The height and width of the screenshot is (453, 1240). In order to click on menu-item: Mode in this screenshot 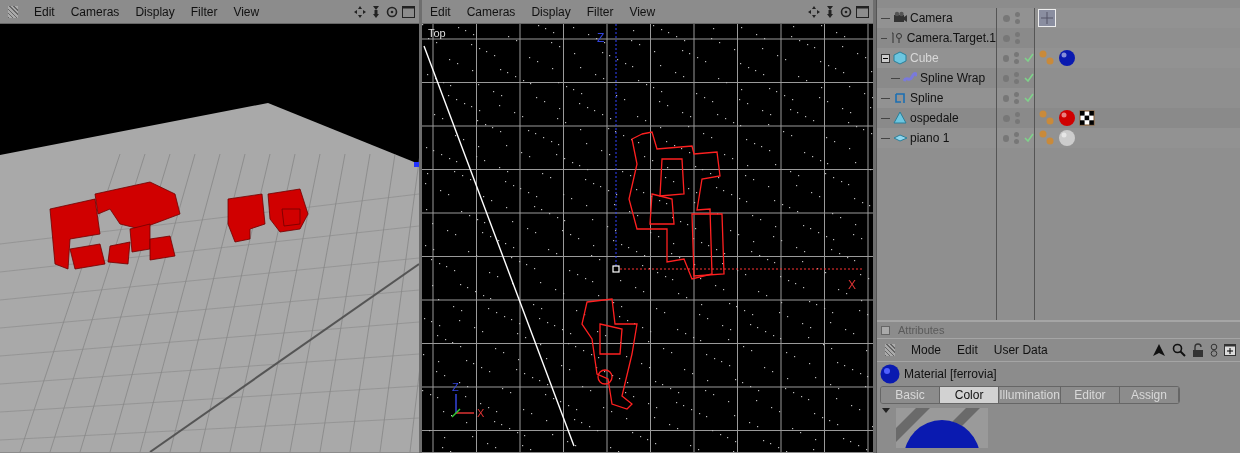, I will do `click(926, 350)`.